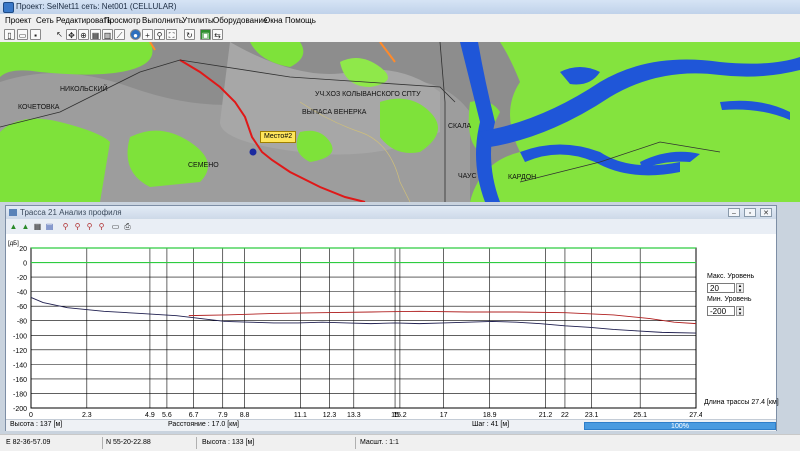  Describe the element at coordinates (217, 34) in the screenshot. I see `measure-icon: ⇆` at that location.